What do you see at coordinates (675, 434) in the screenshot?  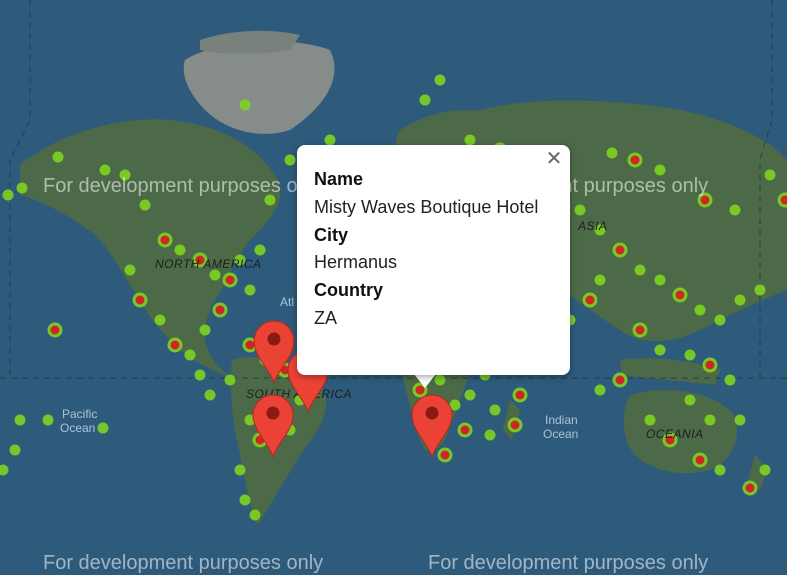 I see `continent-label-oceania: OCEANIA` at bounding box center [675, 434].